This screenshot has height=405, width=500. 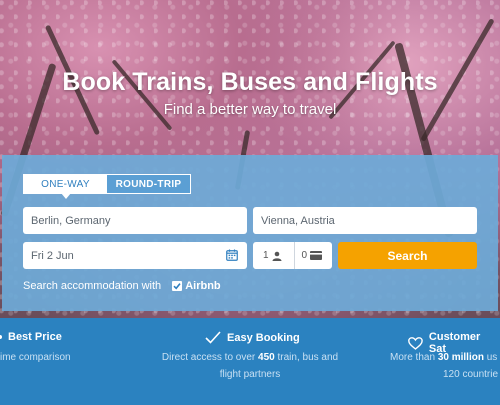 I want to click on feature-best-price-title: Best Price, so click(x=35, y=337).